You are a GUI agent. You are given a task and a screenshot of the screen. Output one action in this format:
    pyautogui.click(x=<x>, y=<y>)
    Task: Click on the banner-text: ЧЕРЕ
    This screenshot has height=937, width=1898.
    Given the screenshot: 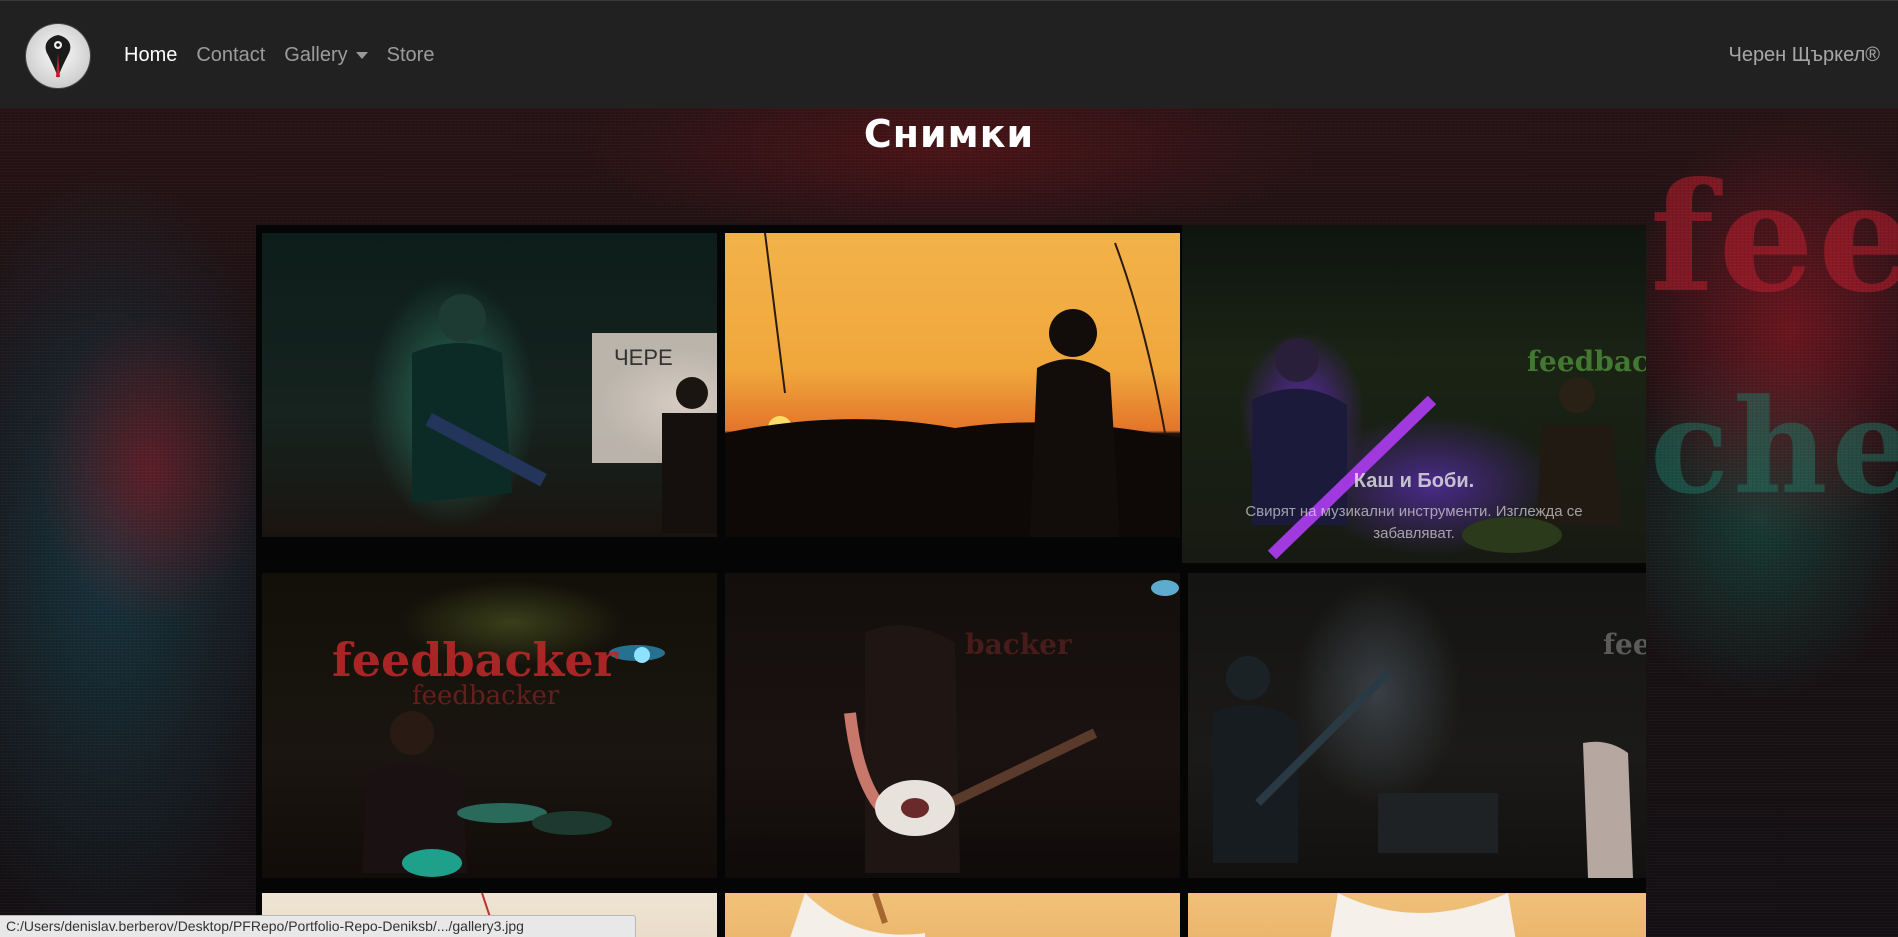 What is the action you would take?
    pyautogui.click(x=643, y=357)
    